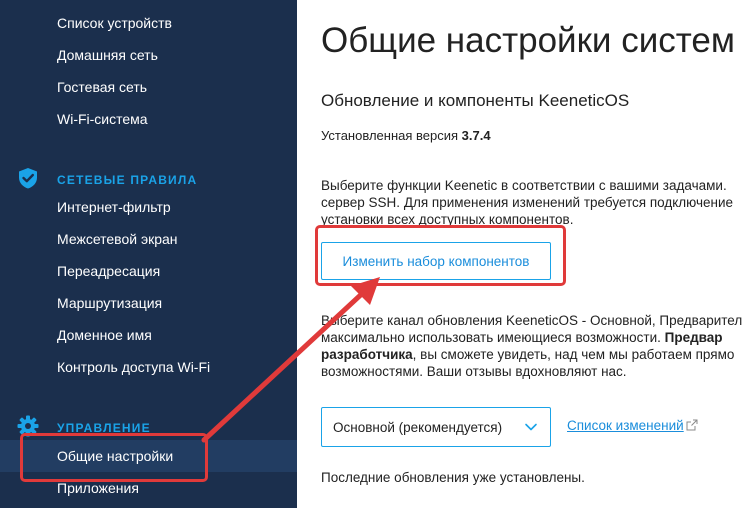 The height and width of the screenshot is (508, 751). What do you see at coordinates (475, 100) in the screenshot?
I see `section-title: Обновление и компоненты KeeneticOS` at bounding box center [475, 100].